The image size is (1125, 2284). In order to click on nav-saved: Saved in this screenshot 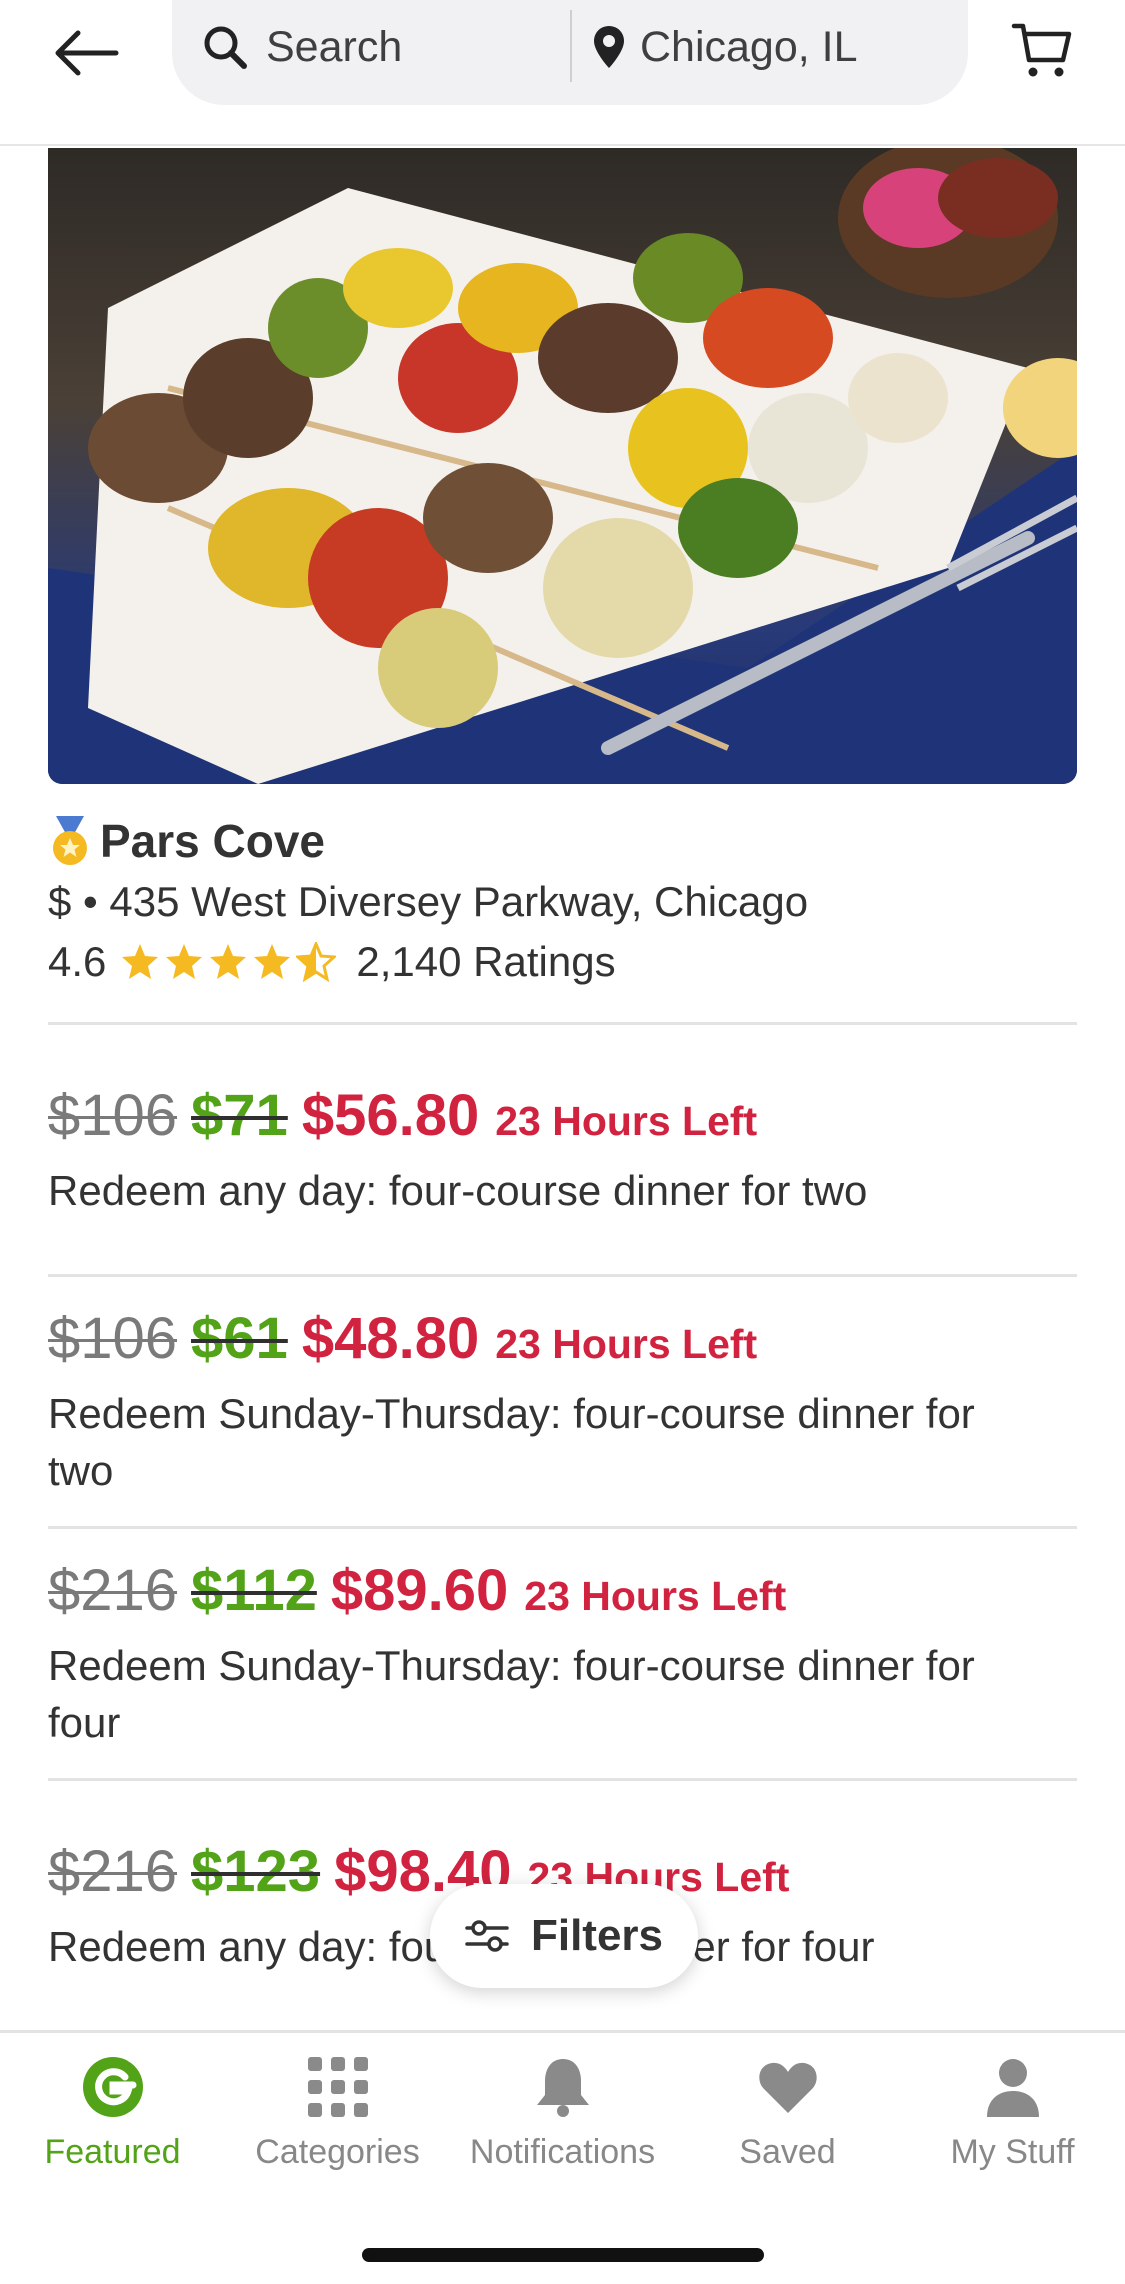, I will do `click(787, 2130)`.